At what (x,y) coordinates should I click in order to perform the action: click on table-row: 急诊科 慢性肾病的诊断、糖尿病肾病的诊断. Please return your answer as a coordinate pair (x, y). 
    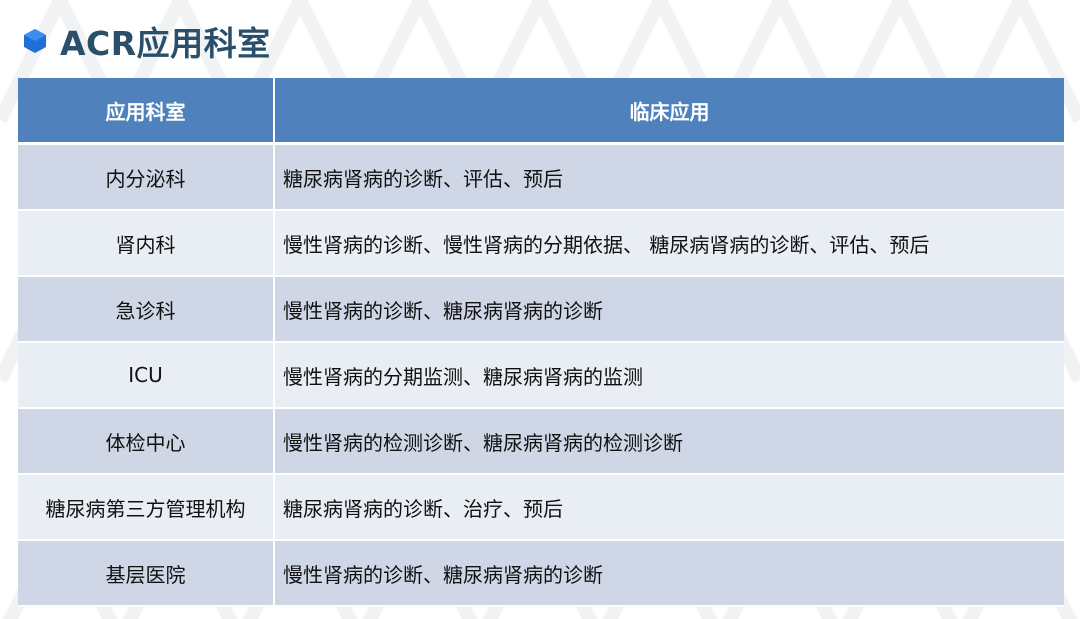
    Looking at the image, I should click on (541, 309).